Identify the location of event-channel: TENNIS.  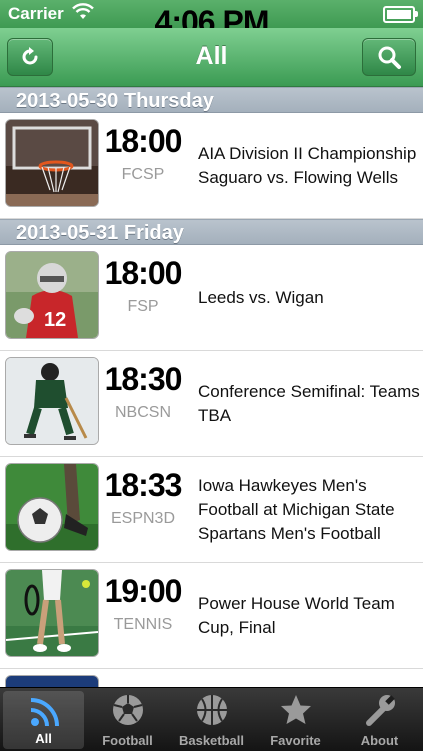
(143, 624).